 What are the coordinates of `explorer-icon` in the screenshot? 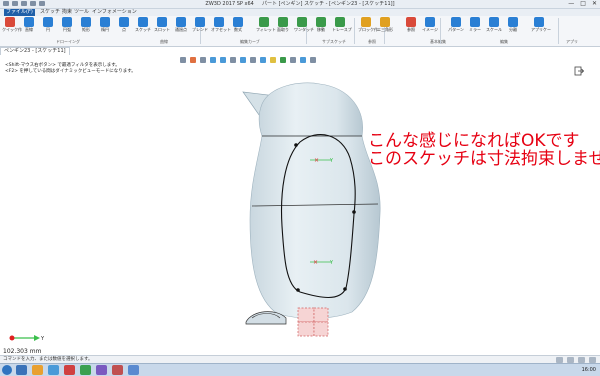 It's located at (21, 370).